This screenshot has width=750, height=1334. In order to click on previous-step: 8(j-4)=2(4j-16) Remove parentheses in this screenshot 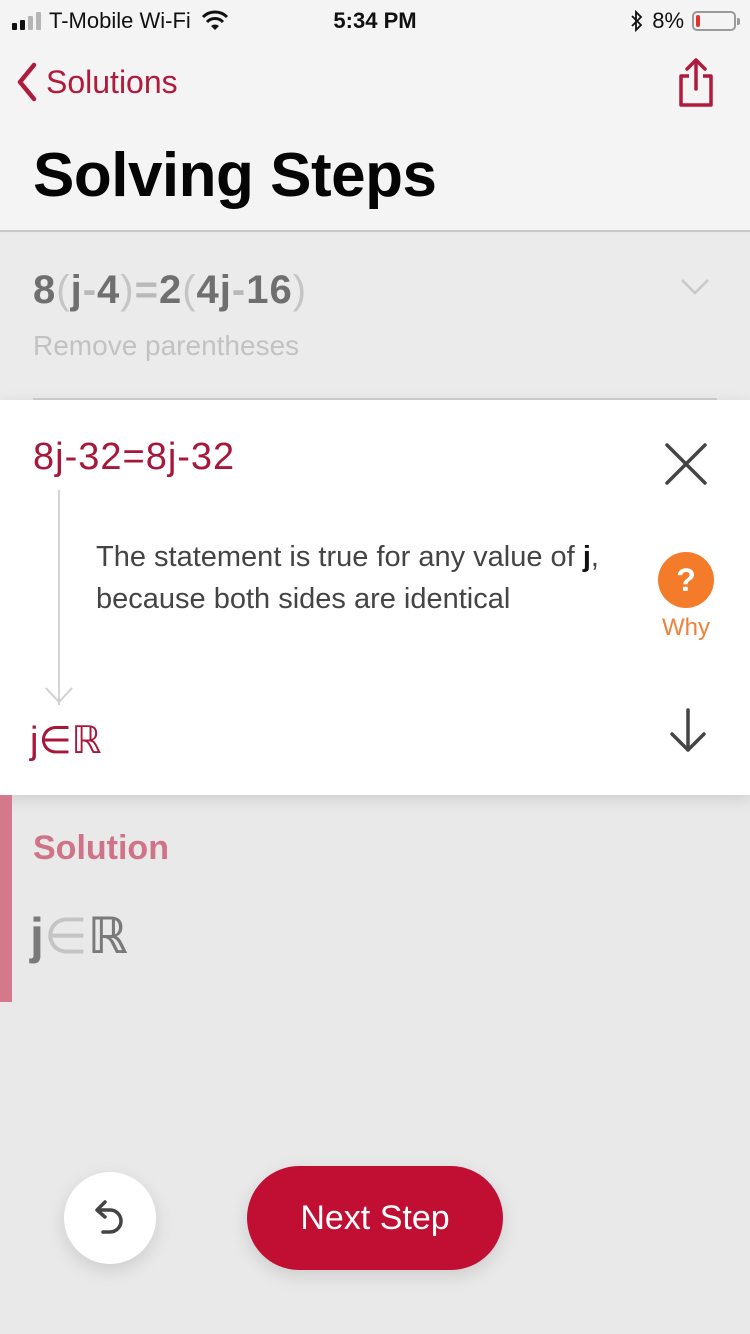, I will do `click(375, 317)`.